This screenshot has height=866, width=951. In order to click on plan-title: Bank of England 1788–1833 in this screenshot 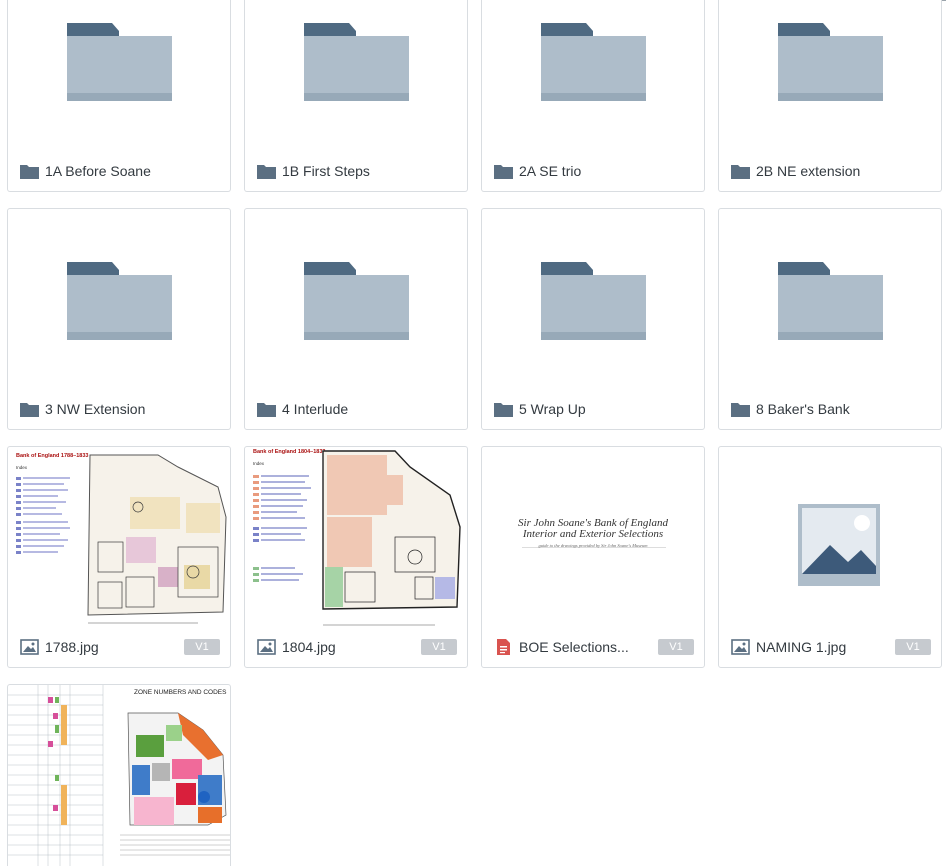, I will do `click(52, 456)`.